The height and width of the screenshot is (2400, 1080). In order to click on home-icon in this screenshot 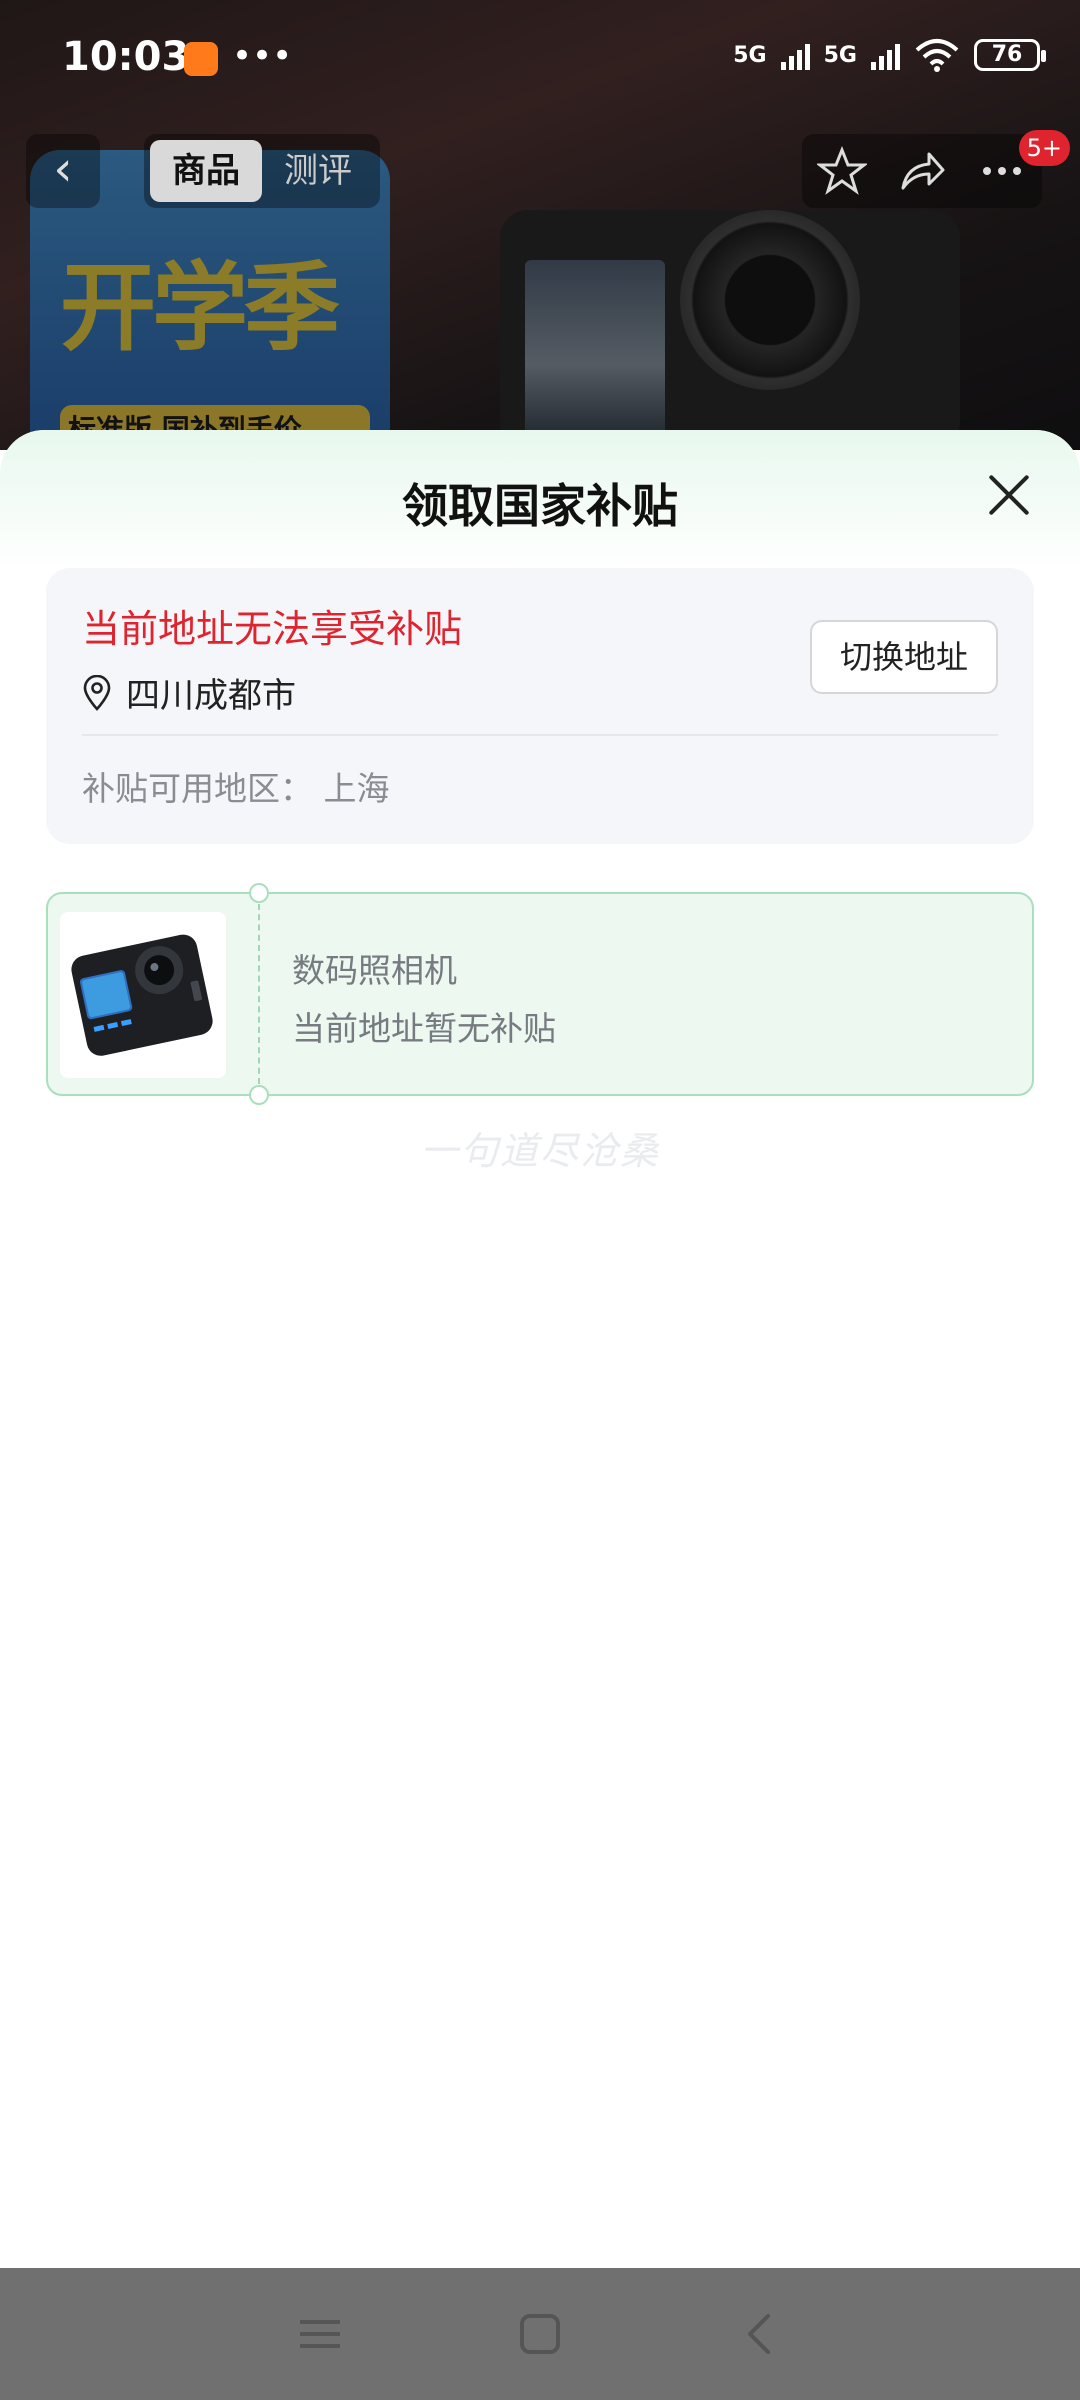, I will do `click(540, 2334)`.